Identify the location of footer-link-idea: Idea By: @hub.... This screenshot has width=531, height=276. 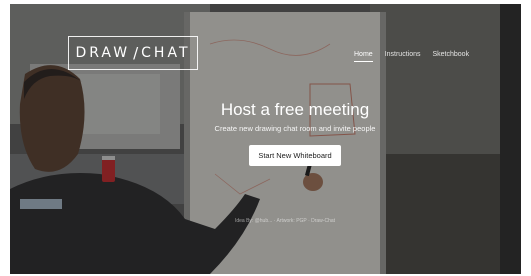
(253, 221).